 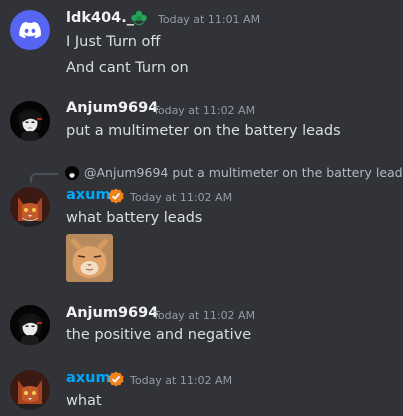 What do you see at coordinates (100, 18) in the screenshot?
I see `username: ldk404._` at bounding box center [100, 18].